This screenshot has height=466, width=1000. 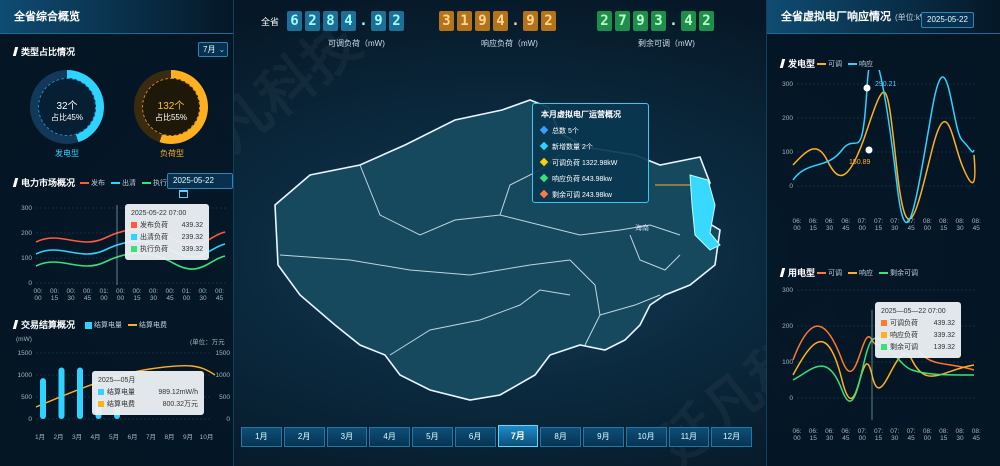 What do you see at coordinates (589, 148) in the screenshot?
I see `overview-row: 新增数量 2个` at bounding box center [589, 148].